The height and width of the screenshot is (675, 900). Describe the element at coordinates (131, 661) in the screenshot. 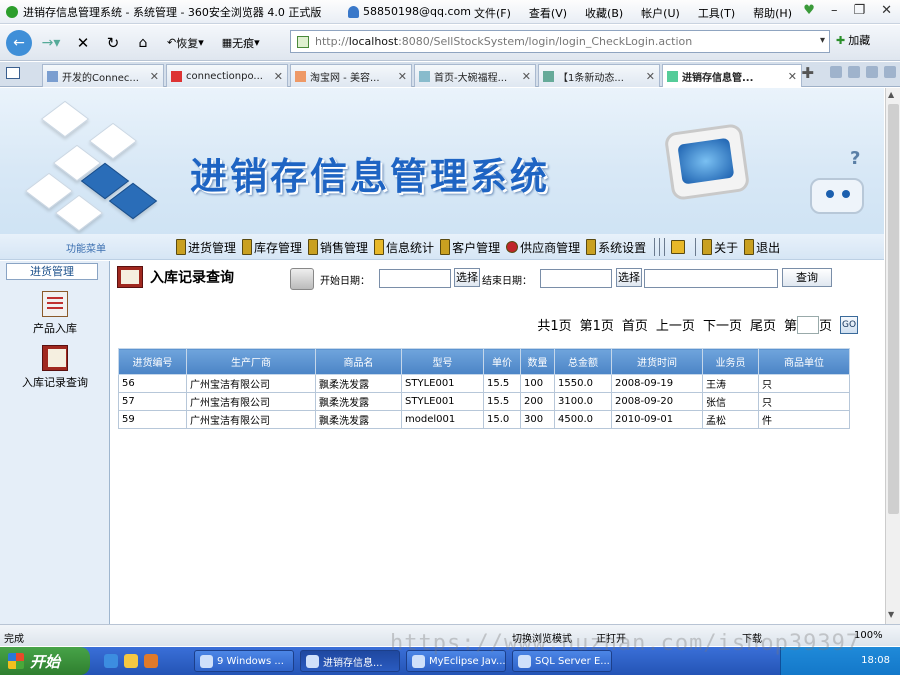

I see `folder-icon` at that location.